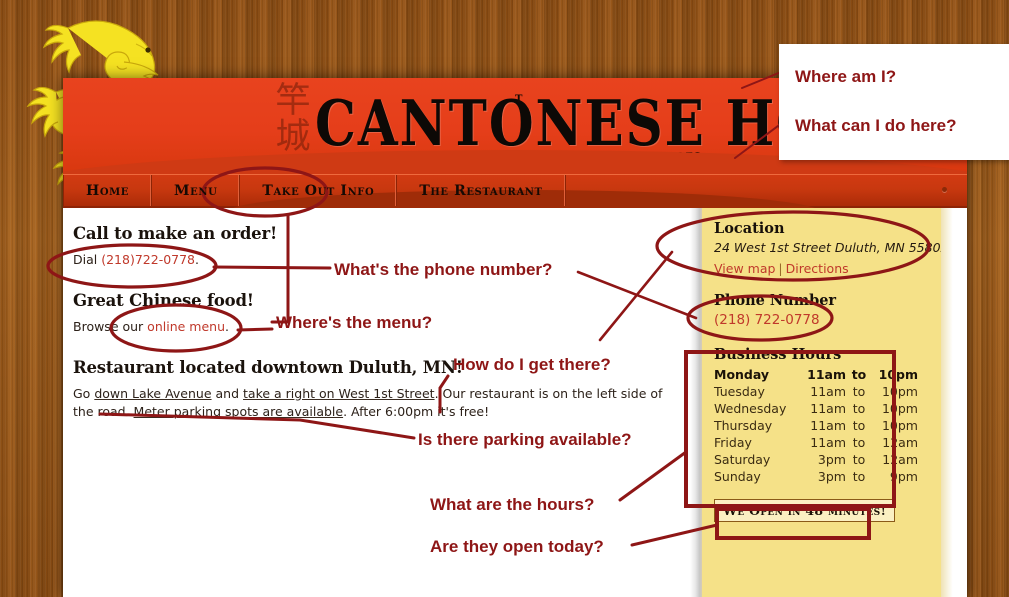 This screenshot has width=1009, height=597. Describe the element at coordinates (816, 459) in the screenshot. I see `hours-row: Saturday 3pm to 12am` at that location.